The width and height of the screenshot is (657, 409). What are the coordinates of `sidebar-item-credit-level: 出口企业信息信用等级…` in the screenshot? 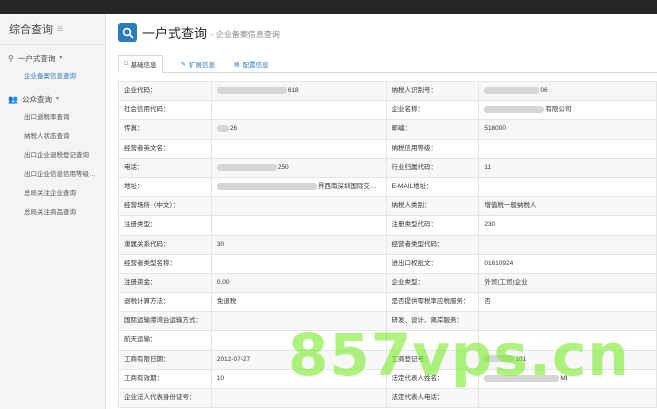 It's located at (52, 174).